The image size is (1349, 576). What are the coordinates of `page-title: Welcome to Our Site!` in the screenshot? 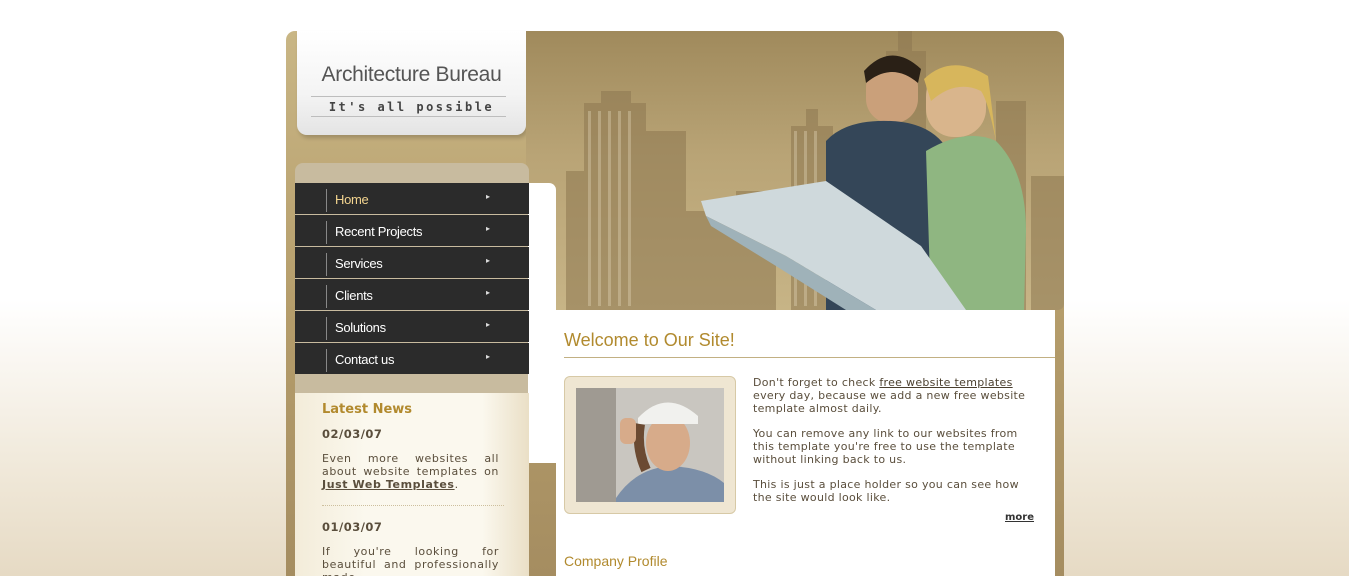 It's located at (809, 344).